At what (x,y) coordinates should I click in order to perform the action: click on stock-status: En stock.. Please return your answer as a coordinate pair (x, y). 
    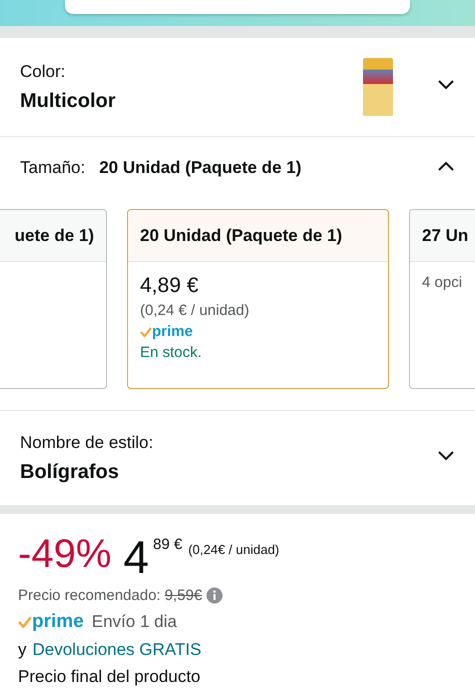
    Looking at the image, I should click on (171, 352).